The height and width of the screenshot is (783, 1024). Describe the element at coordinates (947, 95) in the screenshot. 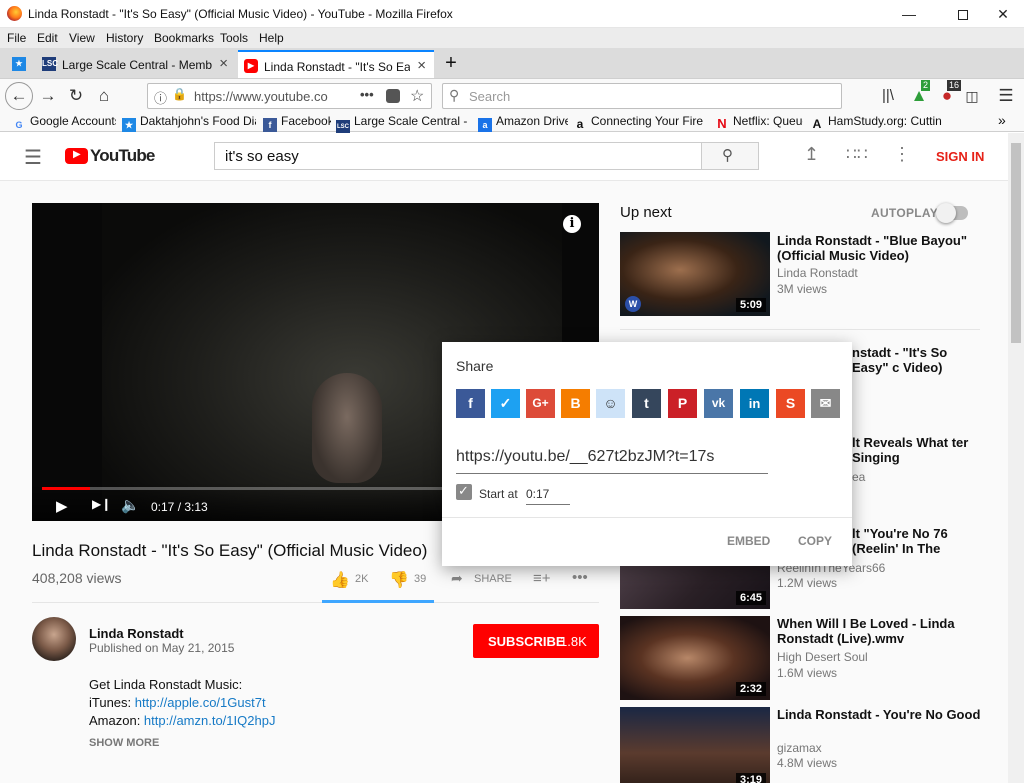

I see `extension-red-icon: ● 16` at that location.